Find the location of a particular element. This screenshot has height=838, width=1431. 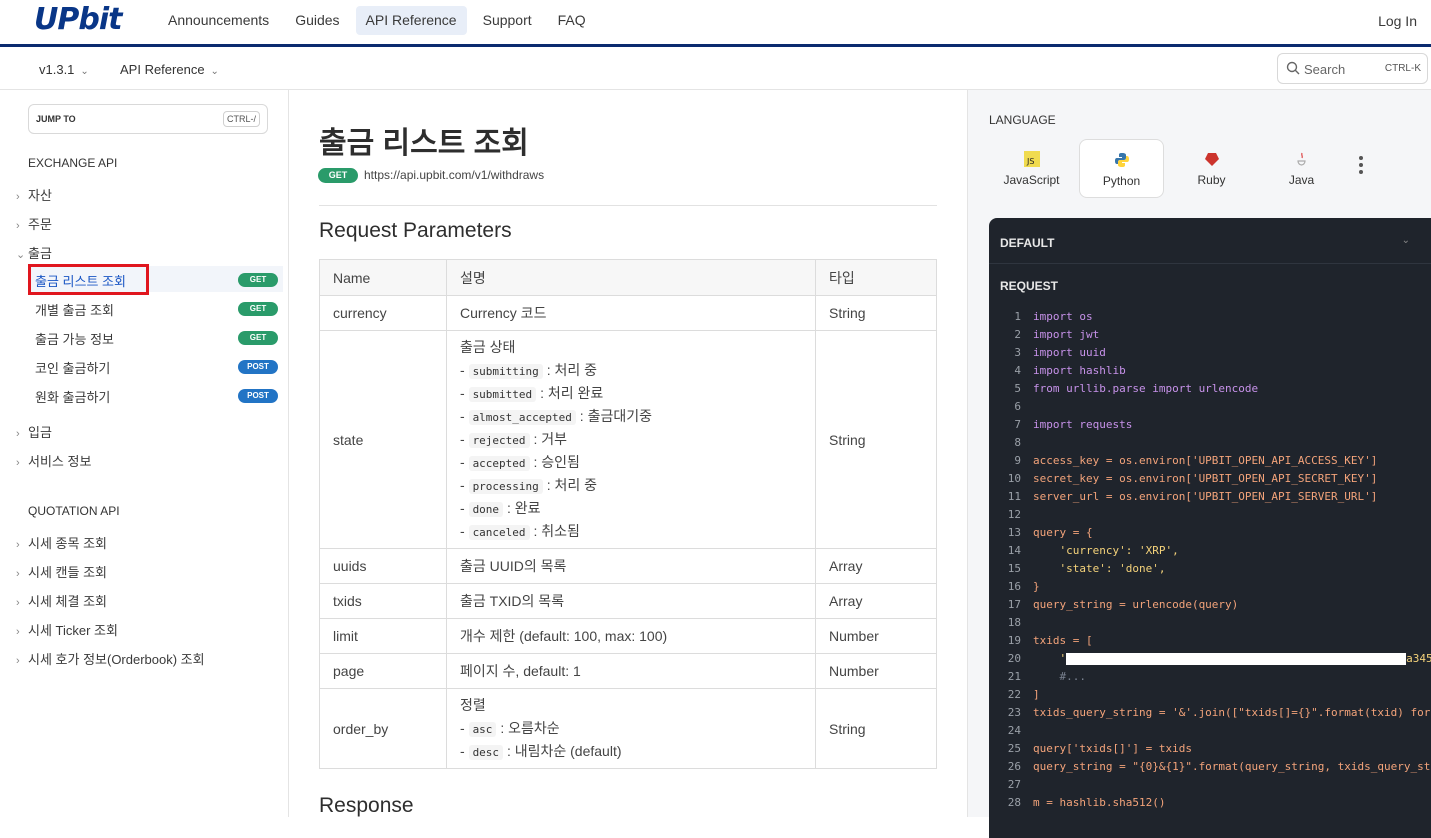

line-number: 9 is located at coordinates (1017, 460).